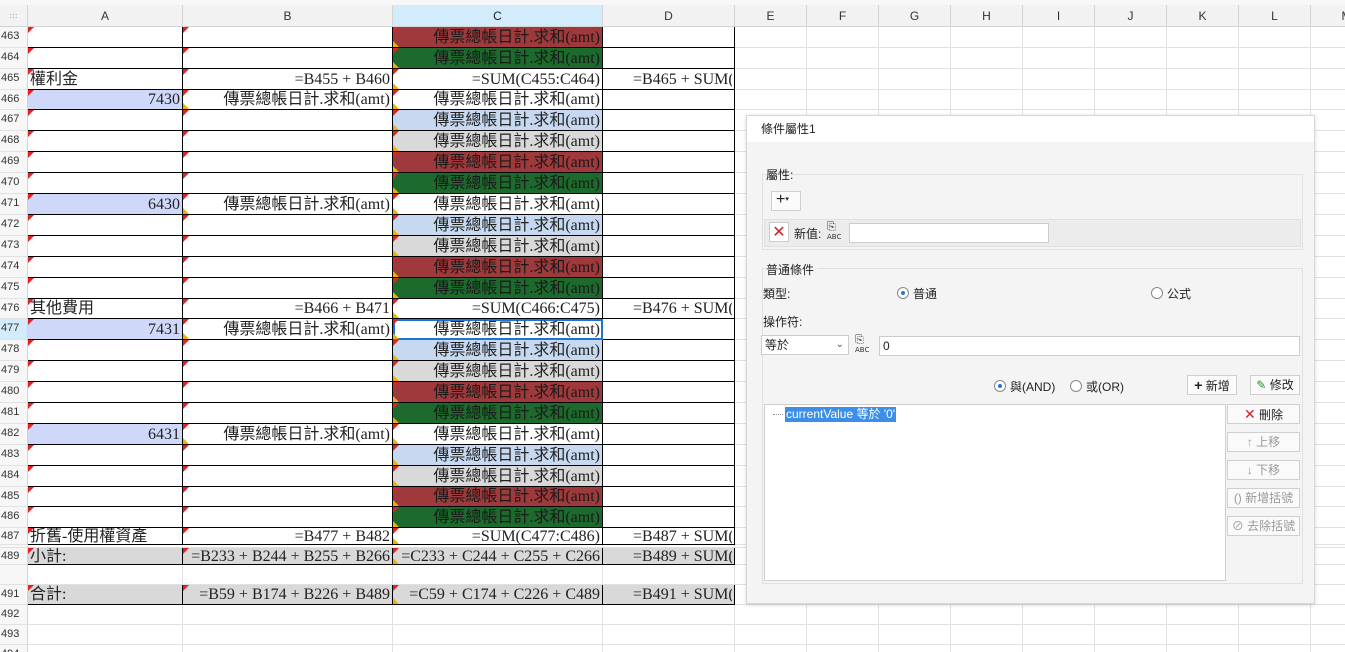  Describe the element at coordinates (1131, 16) in the screenshot. I see `column-header: J` at that location.